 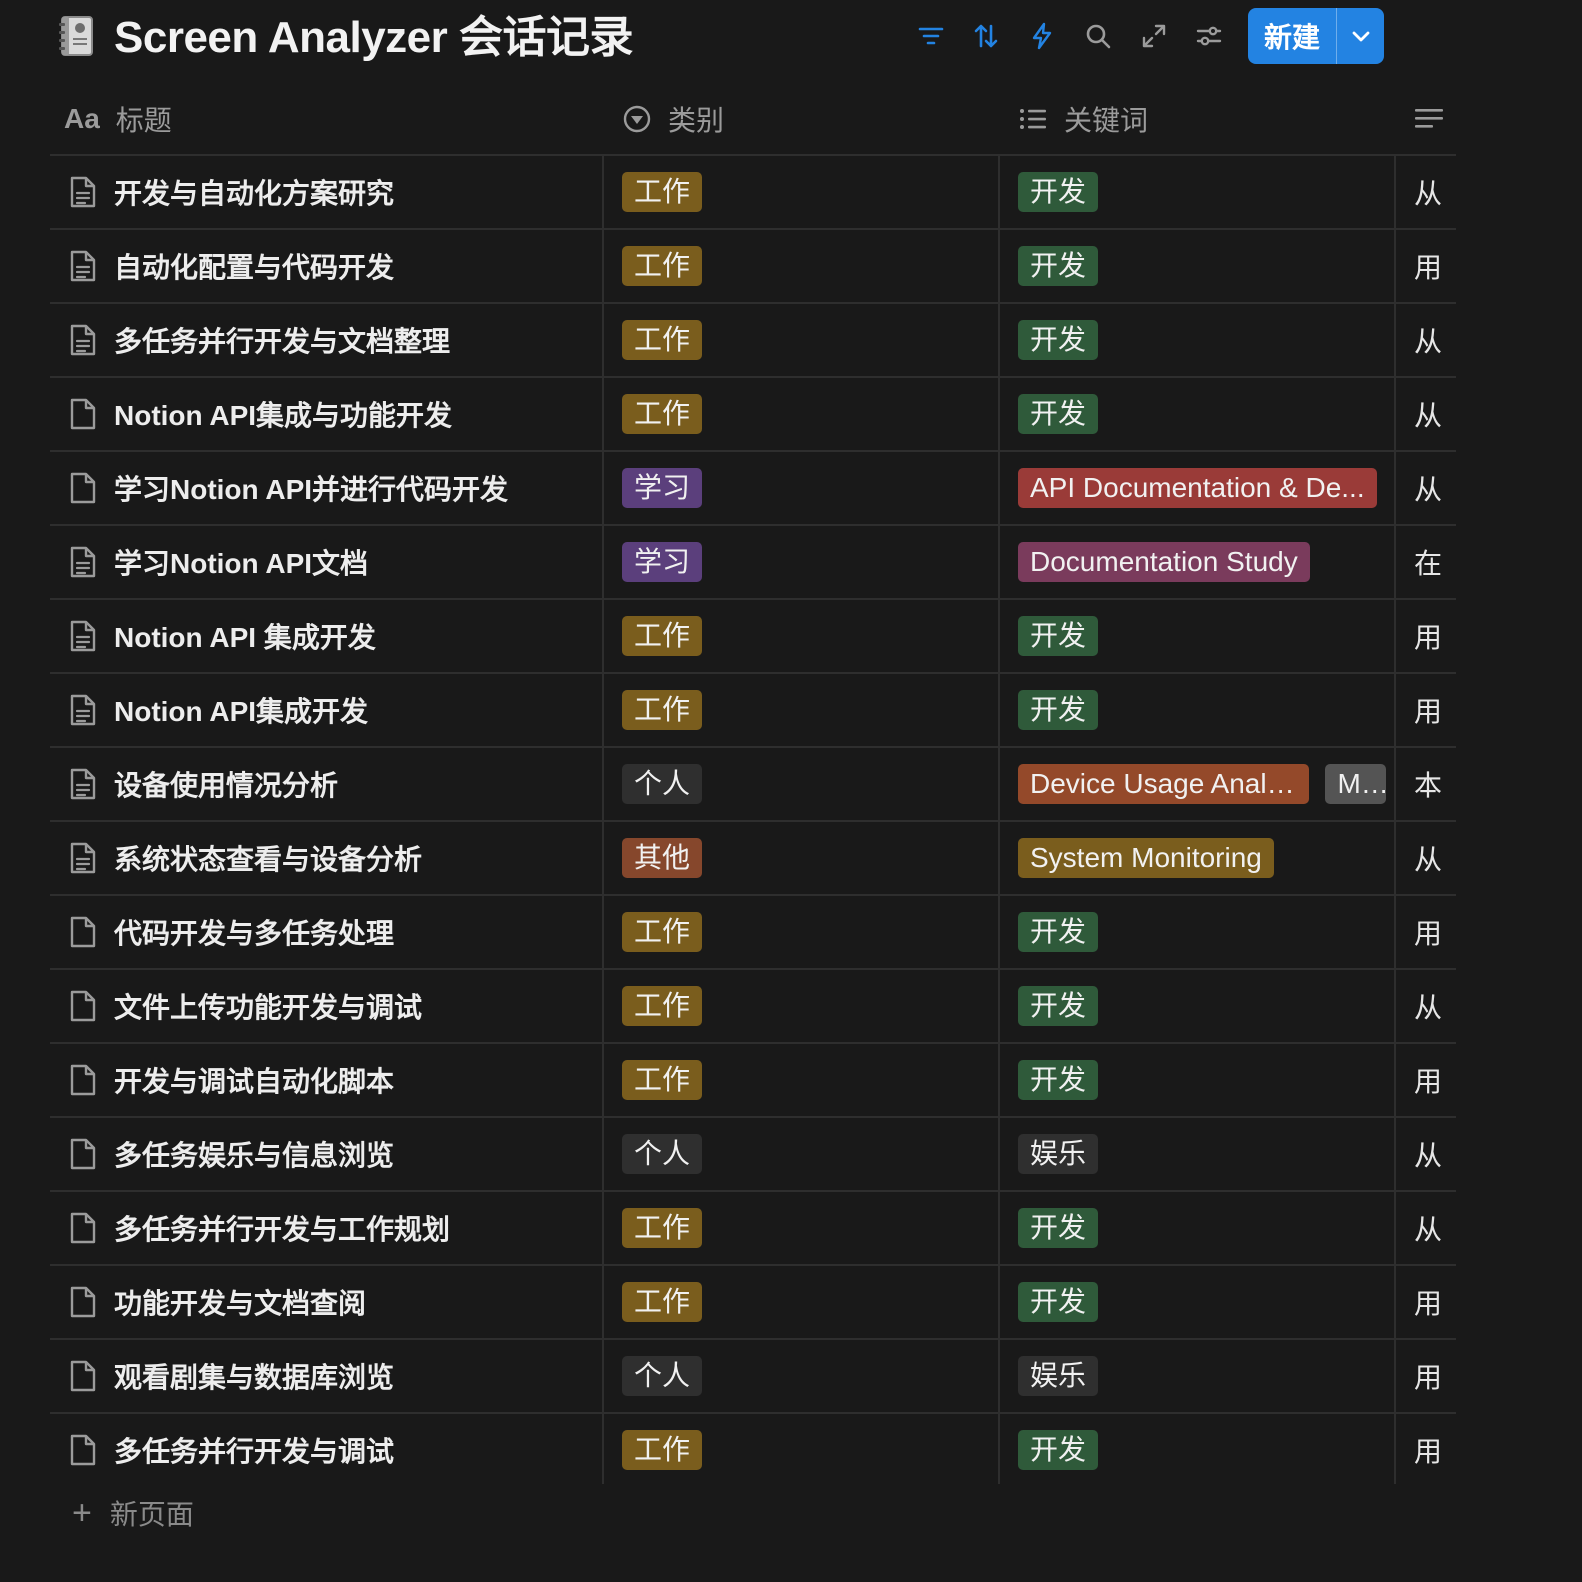 I want to click on row-title: 多任务并行开发与调试, so click(x=254, y=1450).